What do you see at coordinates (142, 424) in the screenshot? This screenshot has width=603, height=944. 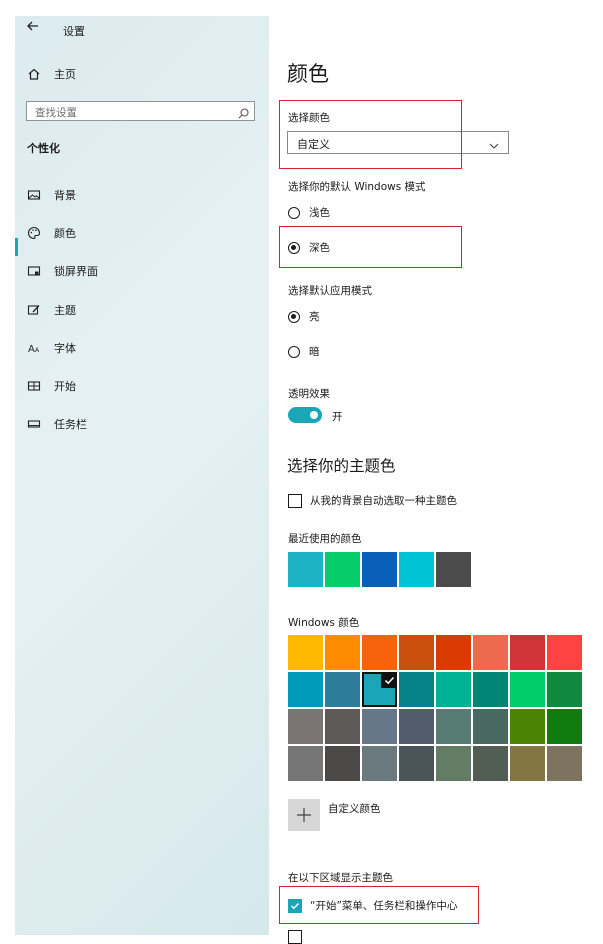 I see `sidebar-item-taskbar: 任务栏` at bounding box center [142, 424].